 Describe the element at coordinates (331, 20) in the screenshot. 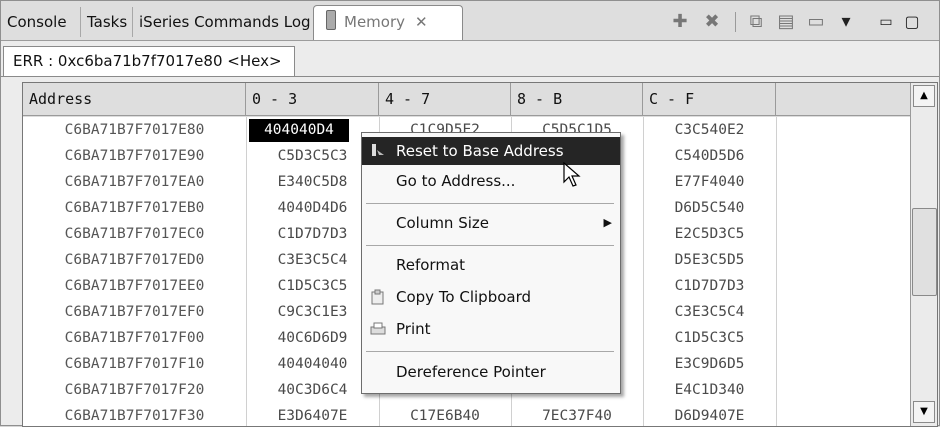

I see `memory-icon` at that location.